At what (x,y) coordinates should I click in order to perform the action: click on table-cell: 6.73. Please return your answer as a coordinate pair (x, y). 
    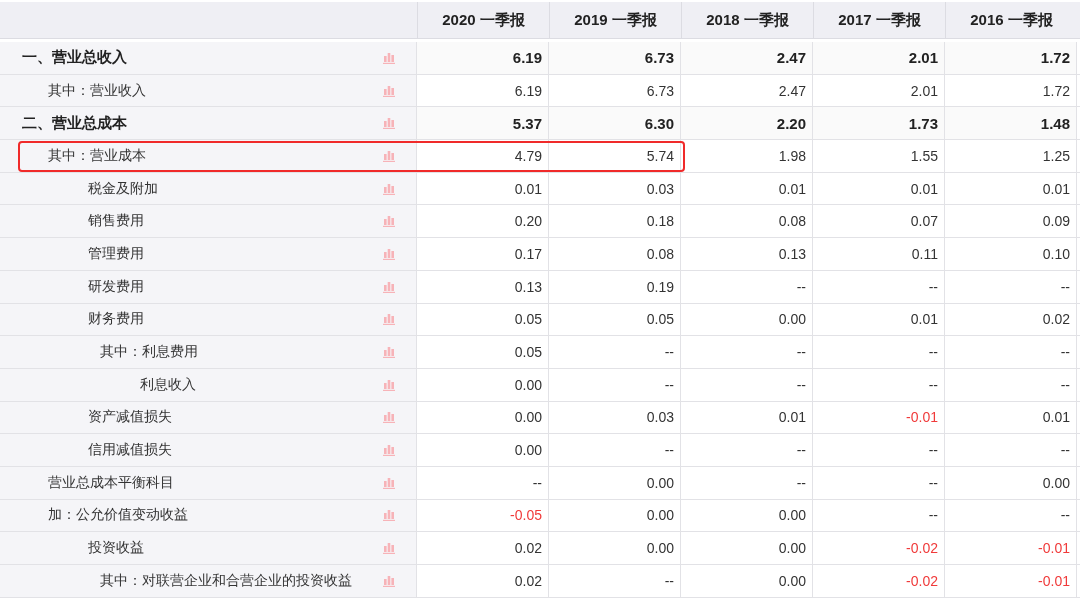
    Looking at the image, I should click on (615, 58).